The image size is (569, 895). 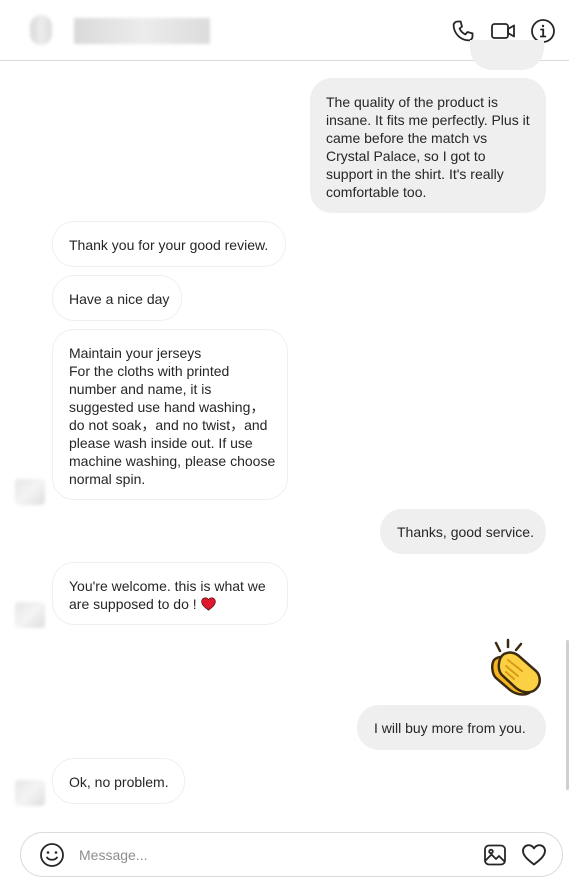 I want to click on message-text: Ok, no problem., so click(x=119, y=782).